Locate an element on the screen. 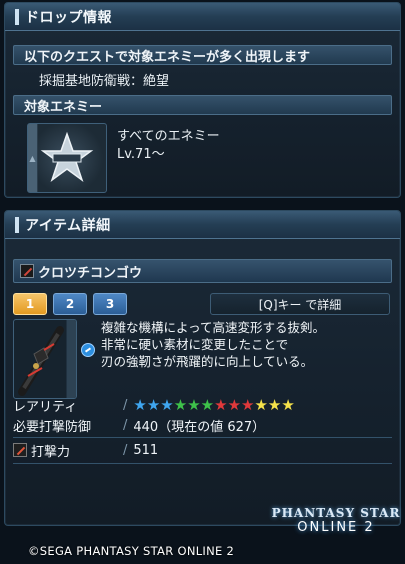 The image size is (405, 564). rarity-stars: ★ ★ ★ ★ ★ ★ ★ ★ ★ ★ ★ ★ is located at coordinates (214, 404).